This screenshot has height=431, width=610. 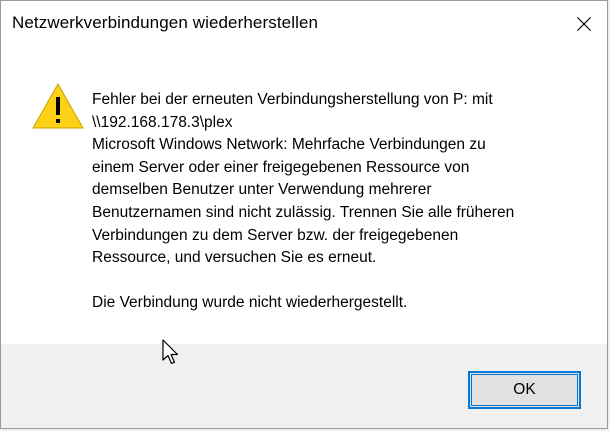 What do you see at coordinates (165, 22) in the screenshot?
I see `dialog-title: Netzwerkverbindungen wiederherstellen` at bounding box center [165, 22].